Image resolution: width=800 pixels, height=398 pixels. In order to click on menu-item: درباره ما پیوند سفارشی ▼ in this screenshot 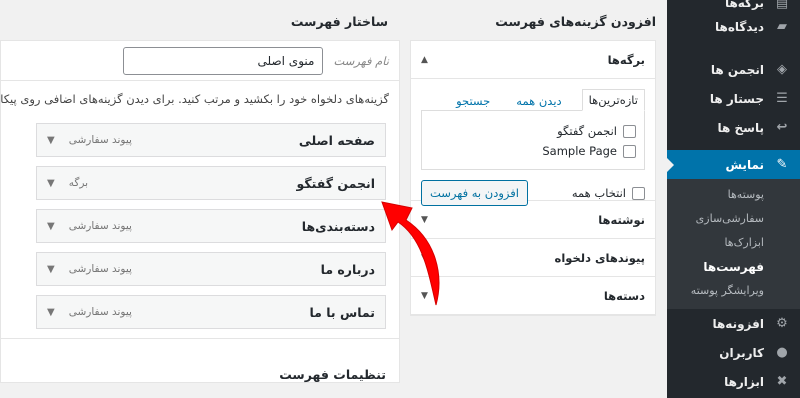, I will do `click(211, 269)`.